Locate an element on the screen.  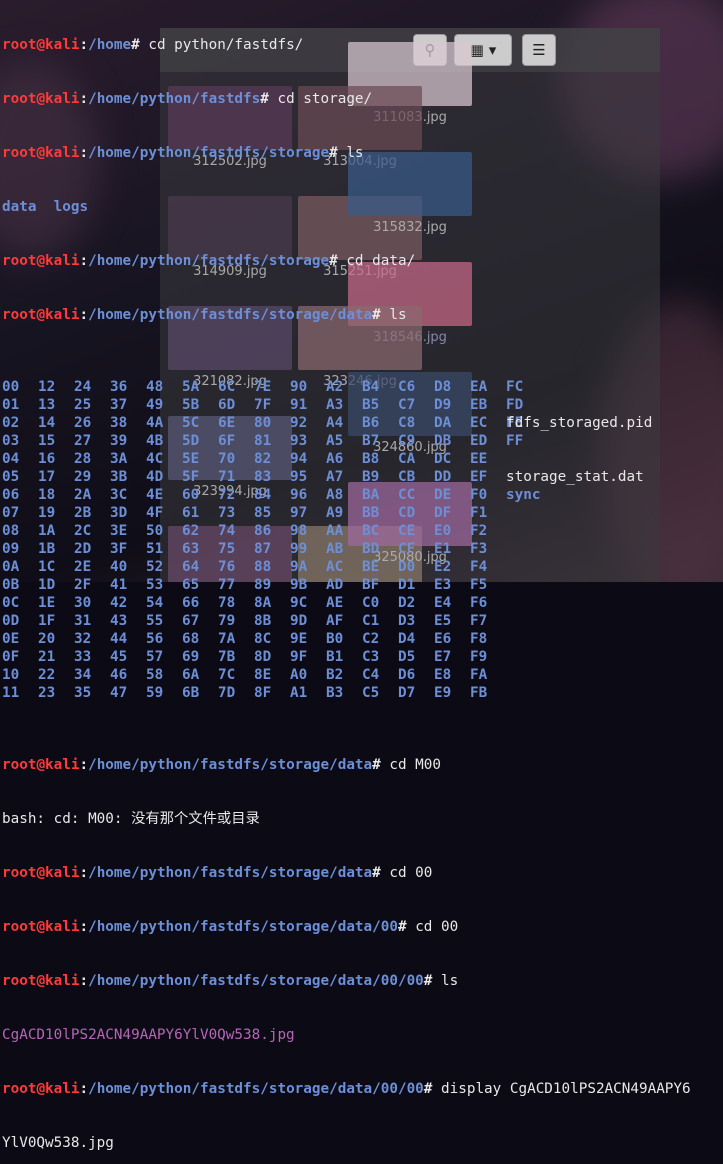
ls-dir-entry: A8 is located at coordinates (335, 495).